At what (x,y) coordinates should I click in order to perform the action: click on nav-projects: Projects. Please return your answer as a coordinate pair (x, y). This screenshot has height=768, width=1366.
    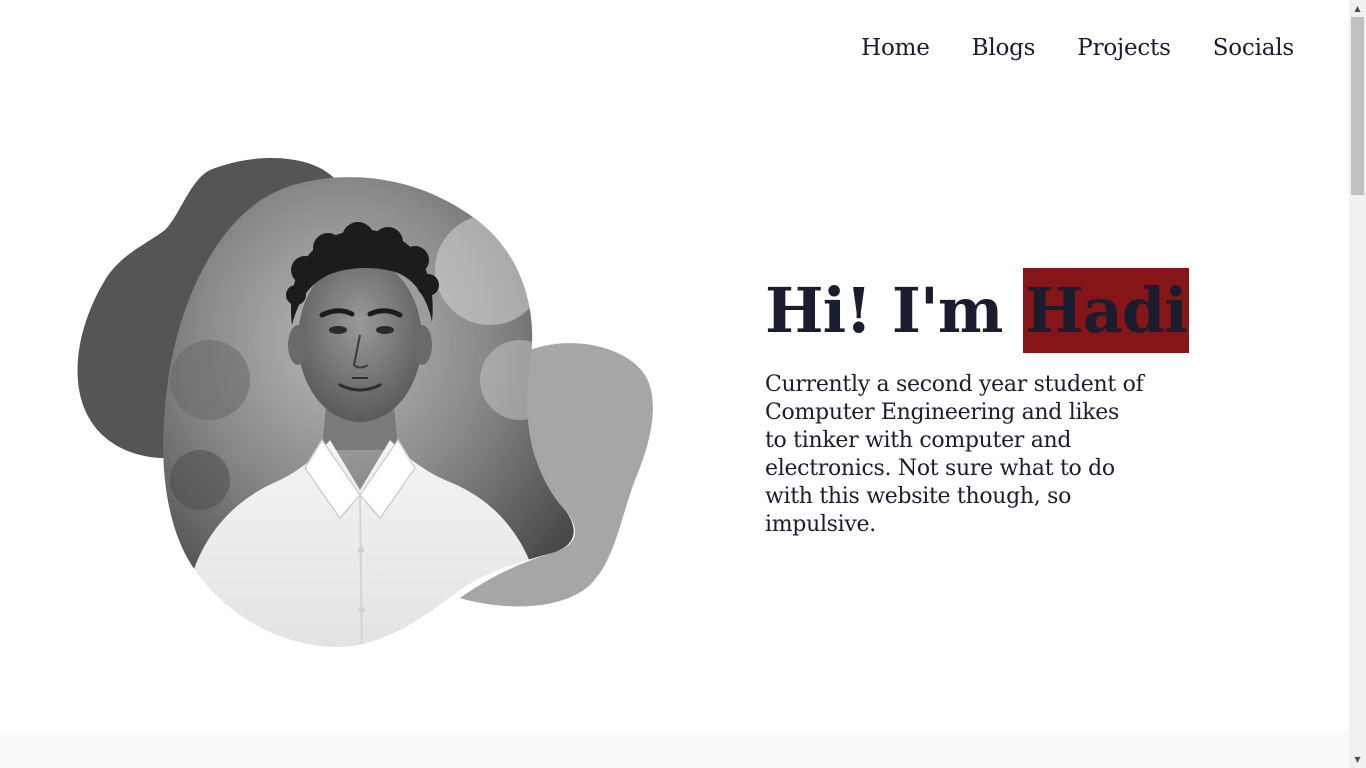
    Looking at the image, I should click on (1124, 48).